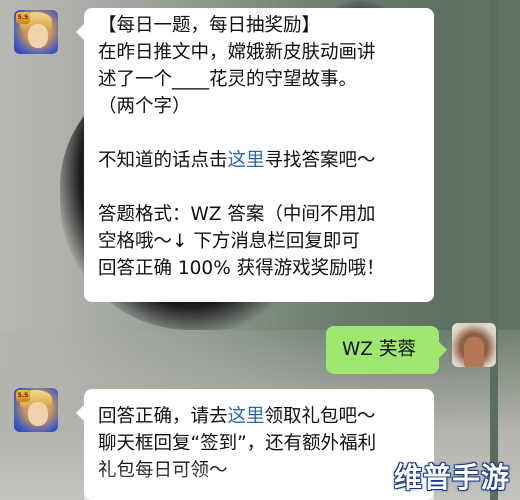 The image size is (520, 500). I want to click on message-line: 聊天框回复“签到”，还有额外福利, so click(237, 443).